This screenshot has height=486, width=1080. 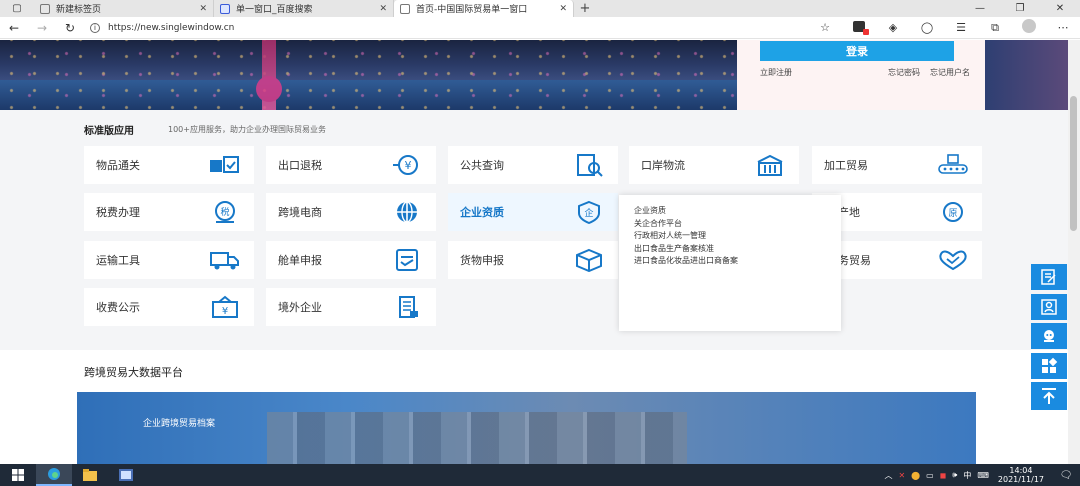 I want to click on tile-transport: 运输工具, so click(x=169, y=260).